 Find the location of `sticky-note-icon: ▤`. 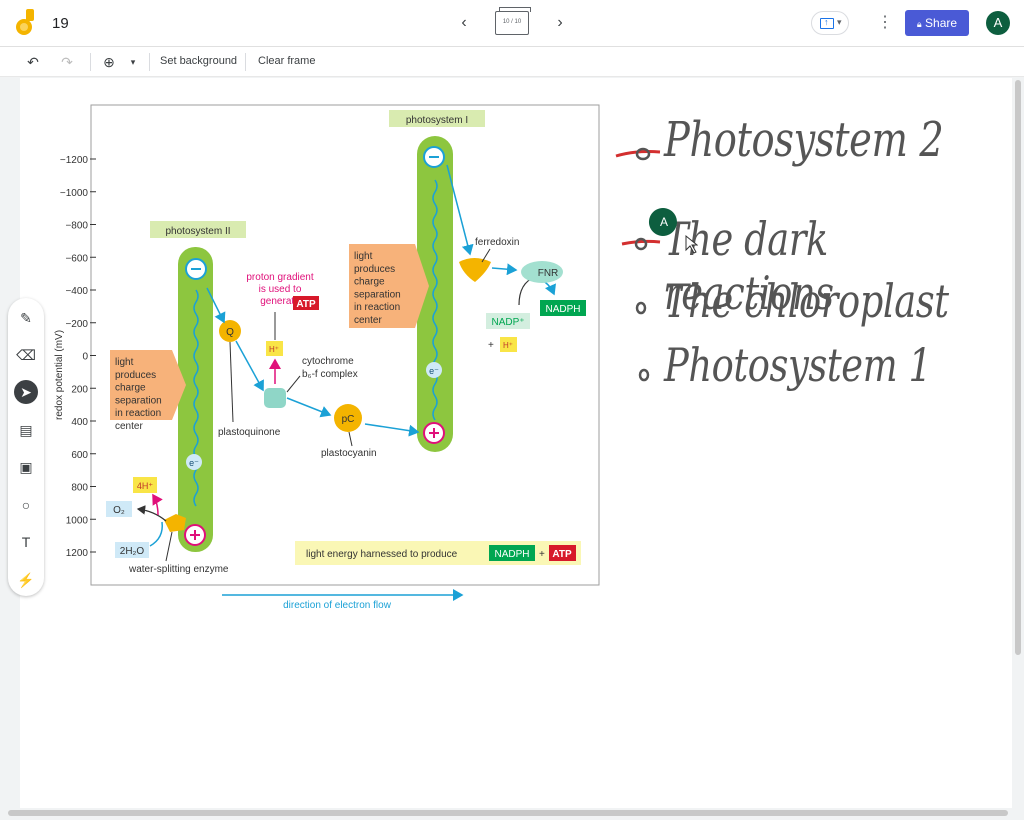

sticky-note-icon: ▤ is located at coordinates (26, 430).